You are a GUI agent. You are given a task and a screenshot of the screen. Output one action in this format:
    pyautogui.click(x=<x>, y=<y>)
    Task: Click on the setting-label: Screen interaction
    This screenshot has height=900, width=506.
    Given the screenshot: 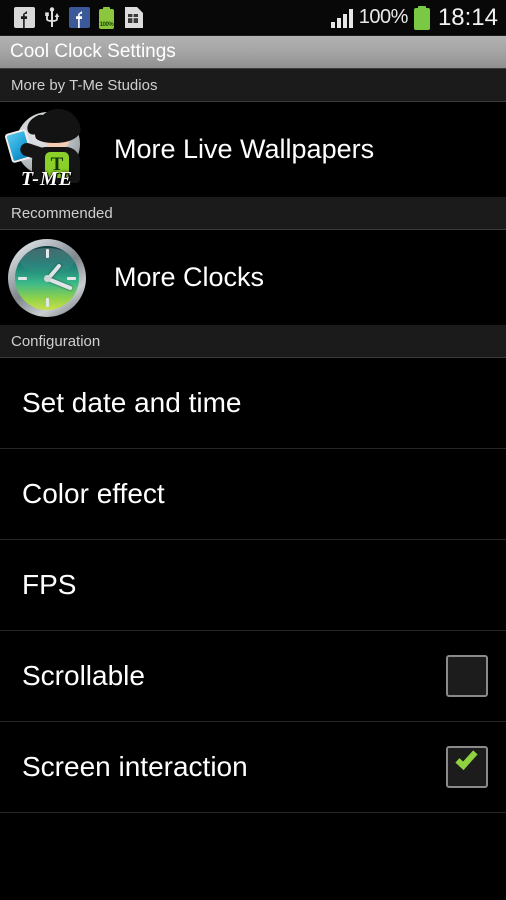 What is the action you would take?
    pyautogui.click(x=135, y=766)
    